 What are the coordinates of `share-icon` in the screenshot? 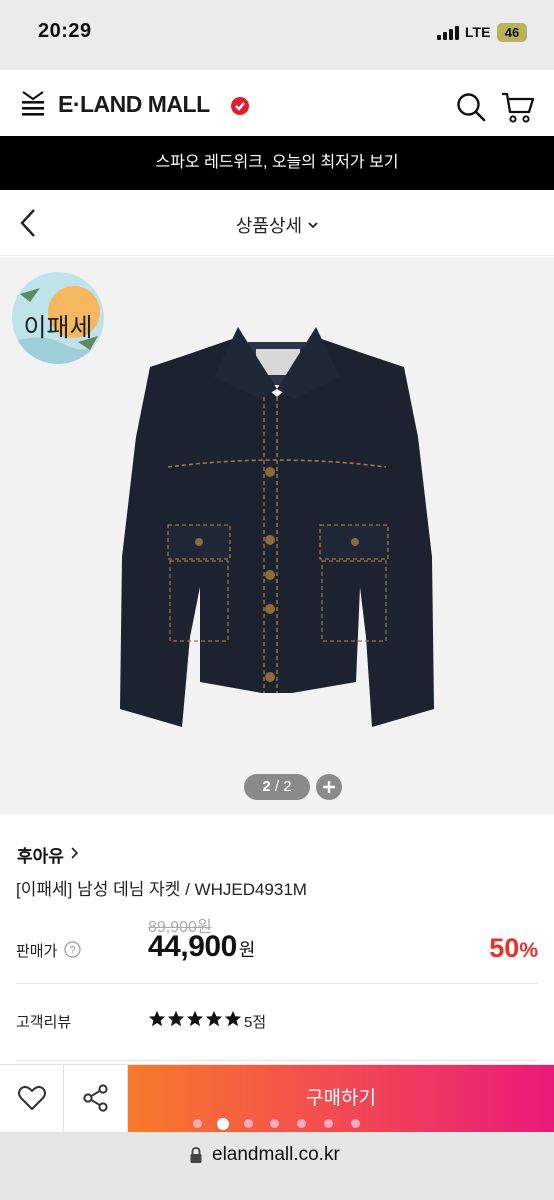 It's located at (95, 1098).